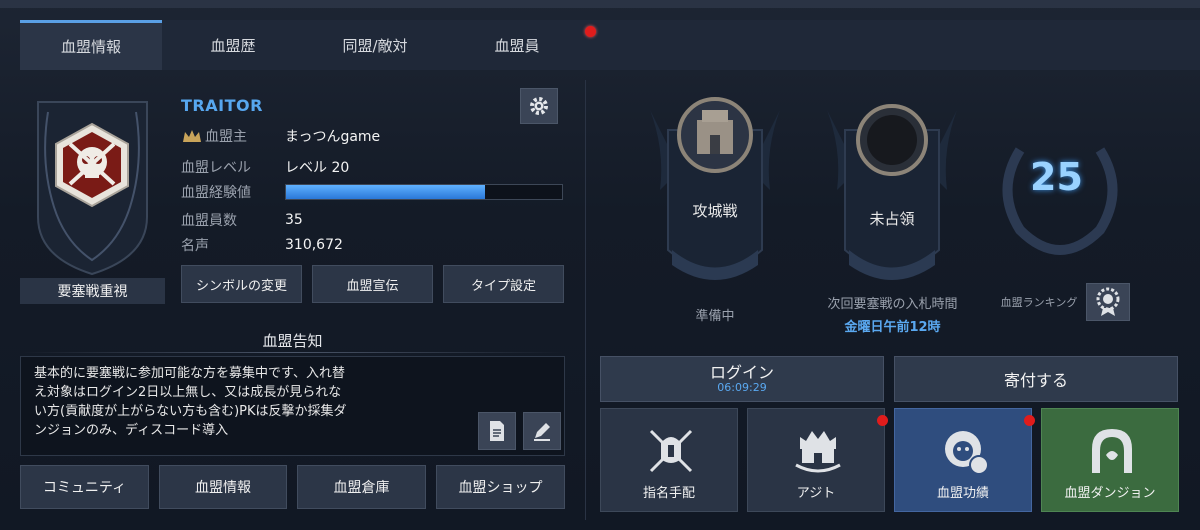 This screenshot has width=1200, height=530. Describe the element at coordinates (892, 327) in the screenshot. I see `next-bid-time: 金曜日午前12時` at that location.